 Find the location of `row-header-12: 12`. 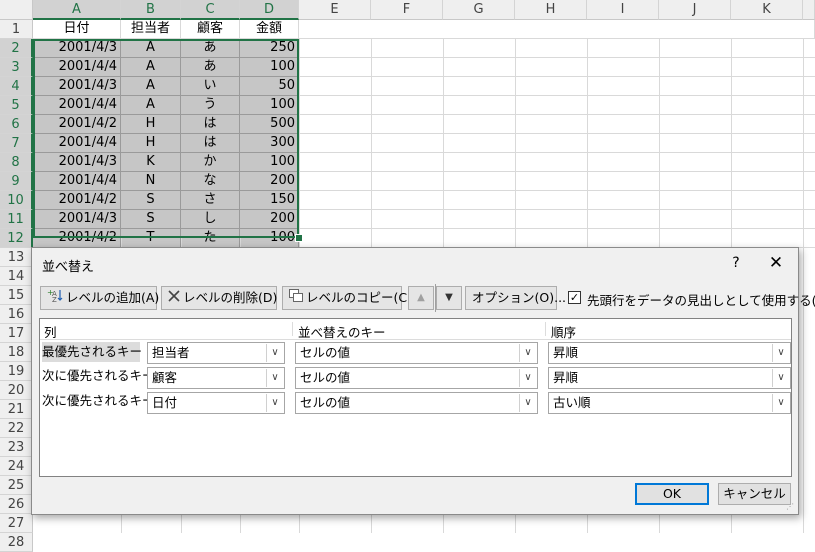

row-header-12: 12 is located at coordinates (16, 238).